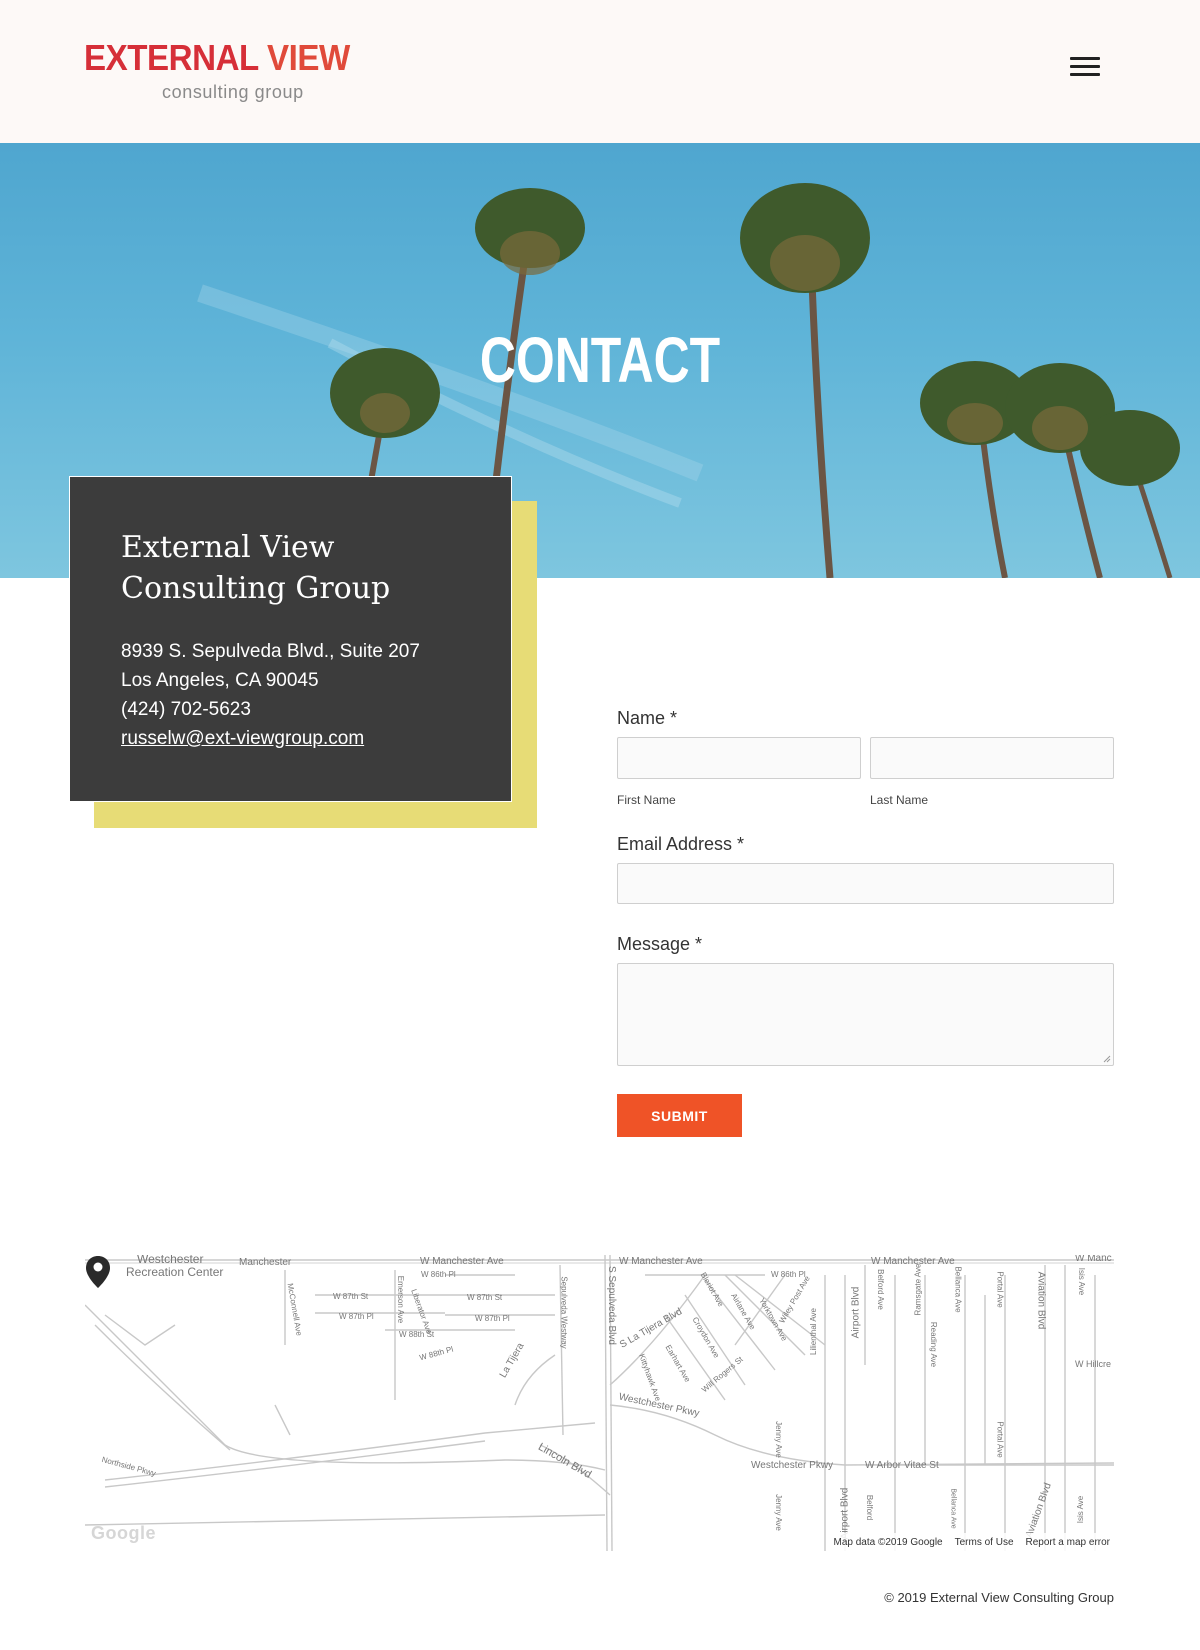 The image size is (1200, 1650). What do you see at coordinates (242, 738) in the screenshot?
I see `email-link: russelw@ext-viewgroup.com` at bounding box center [242, 738].